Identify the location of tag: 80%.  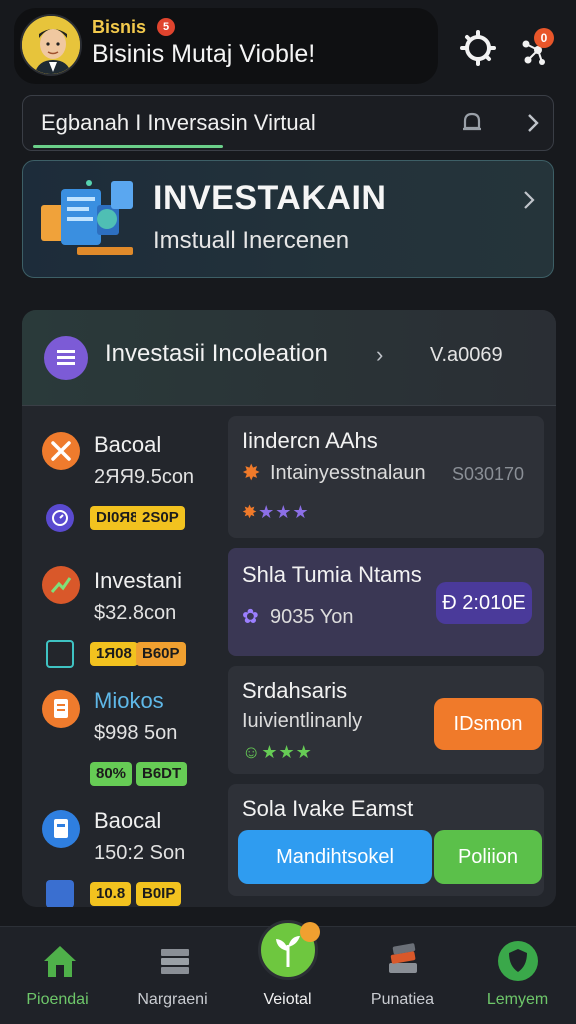
(111, 774).